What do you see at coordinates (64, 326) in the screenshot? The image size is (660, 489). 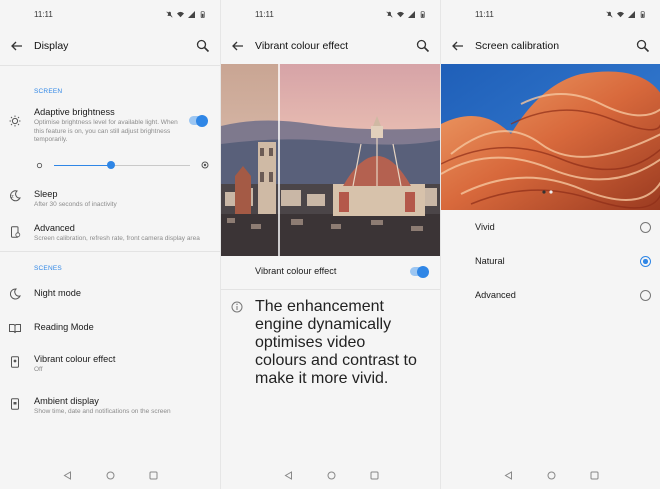 I see `reading-mode-title: Reading Mode` at bounding box center [64, 326].